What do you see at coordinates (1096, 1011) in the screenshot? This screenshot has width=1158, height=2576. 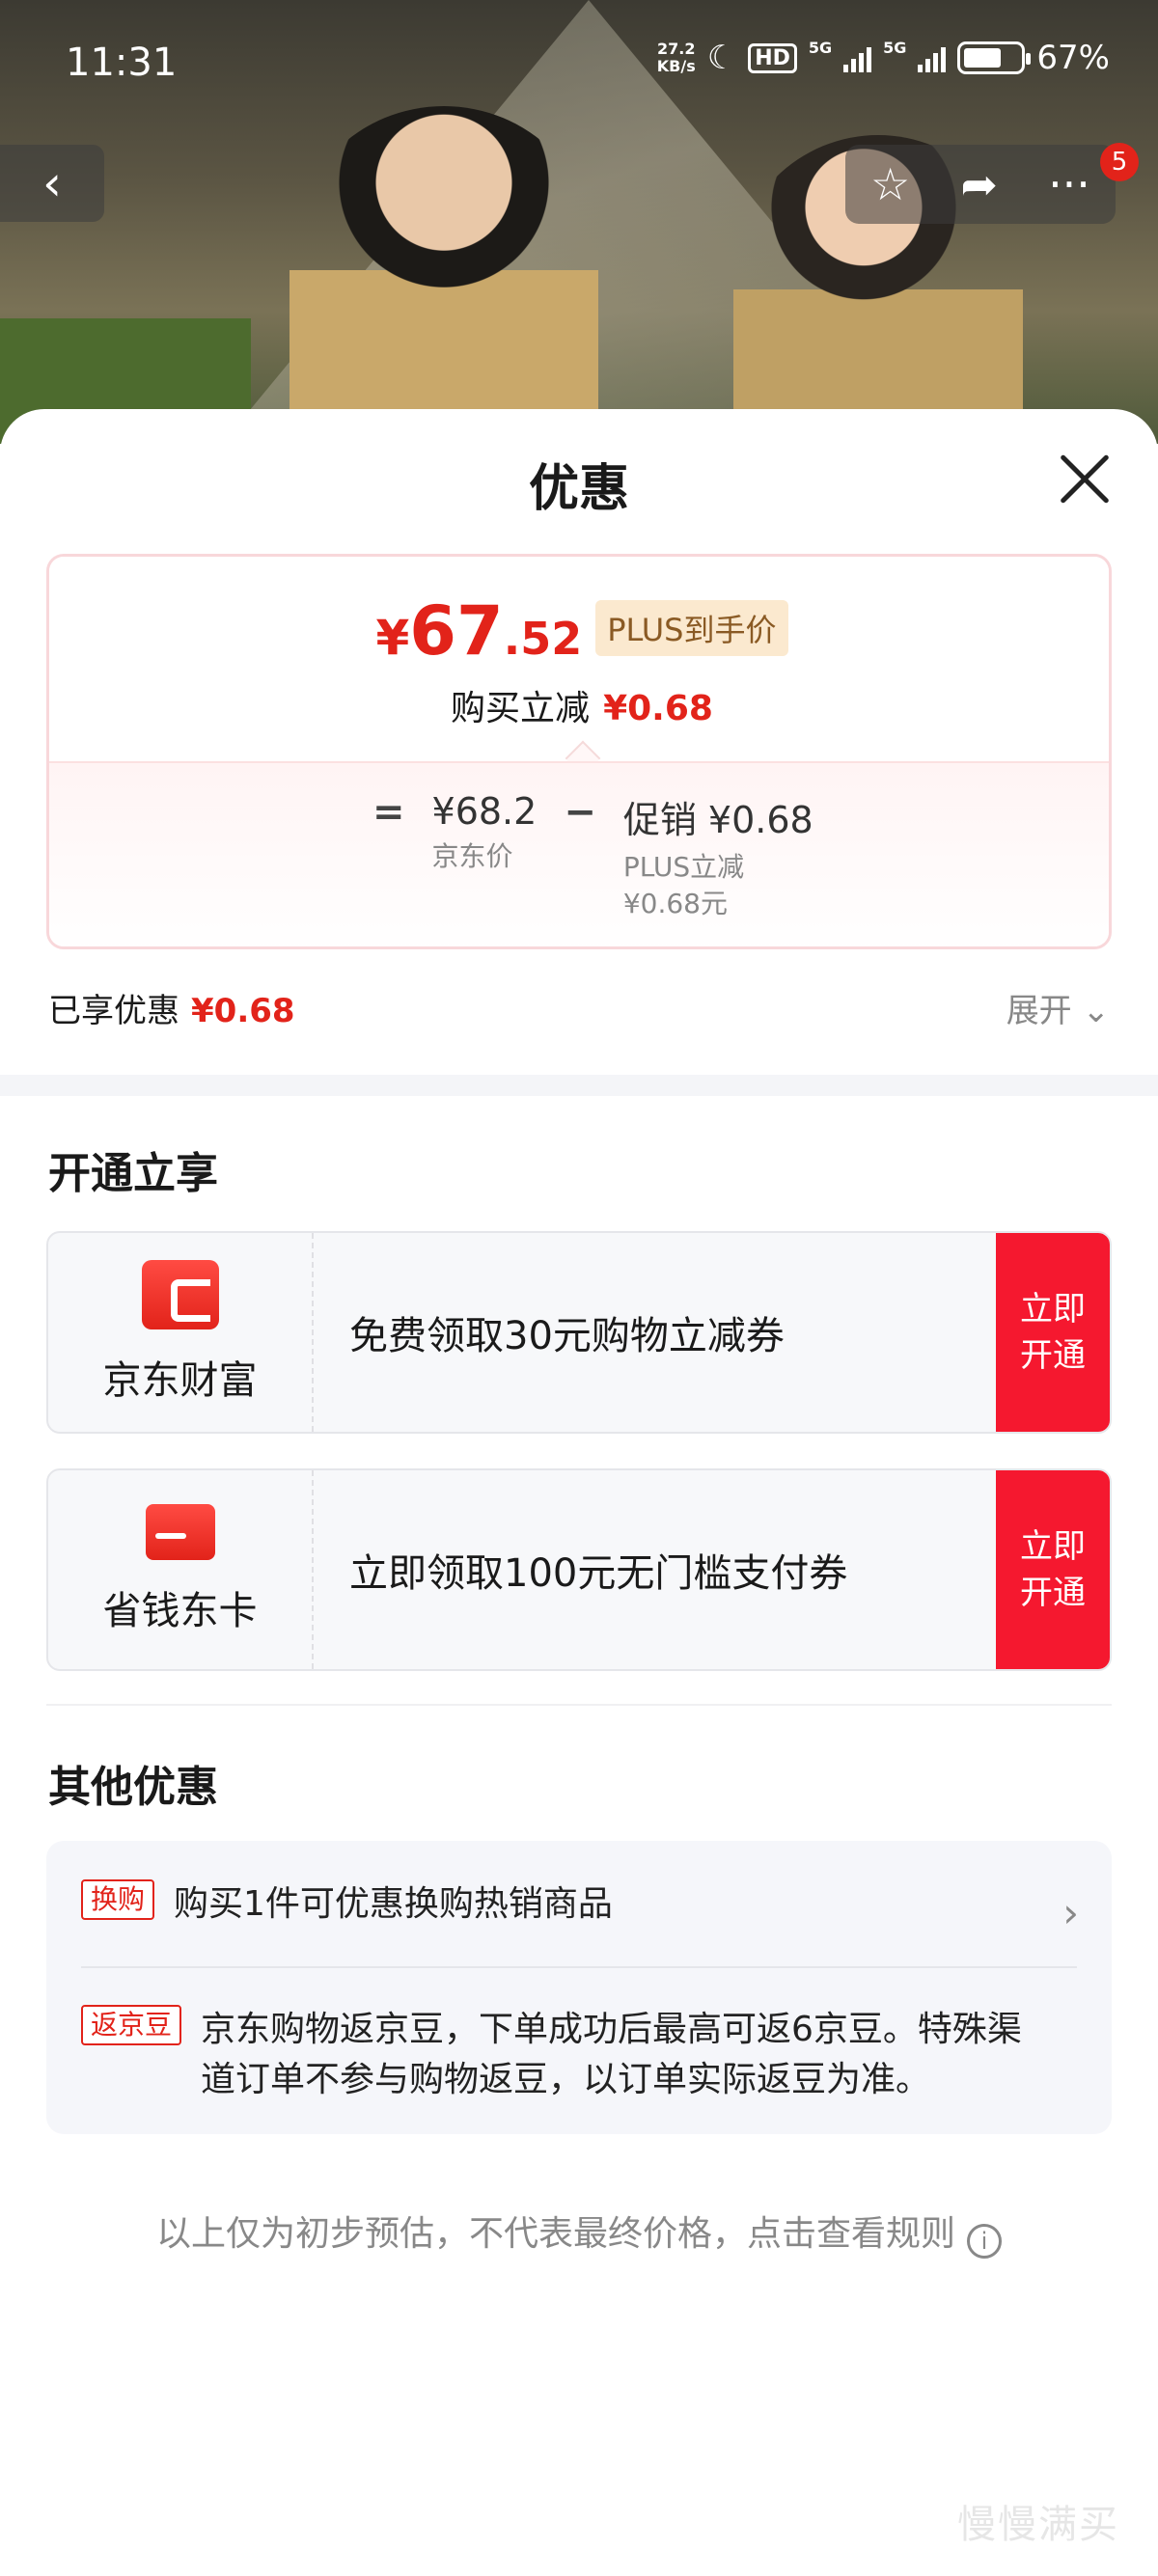 I see `chevron-down-icon: ⌄` at bounding box center [1096, 1011].